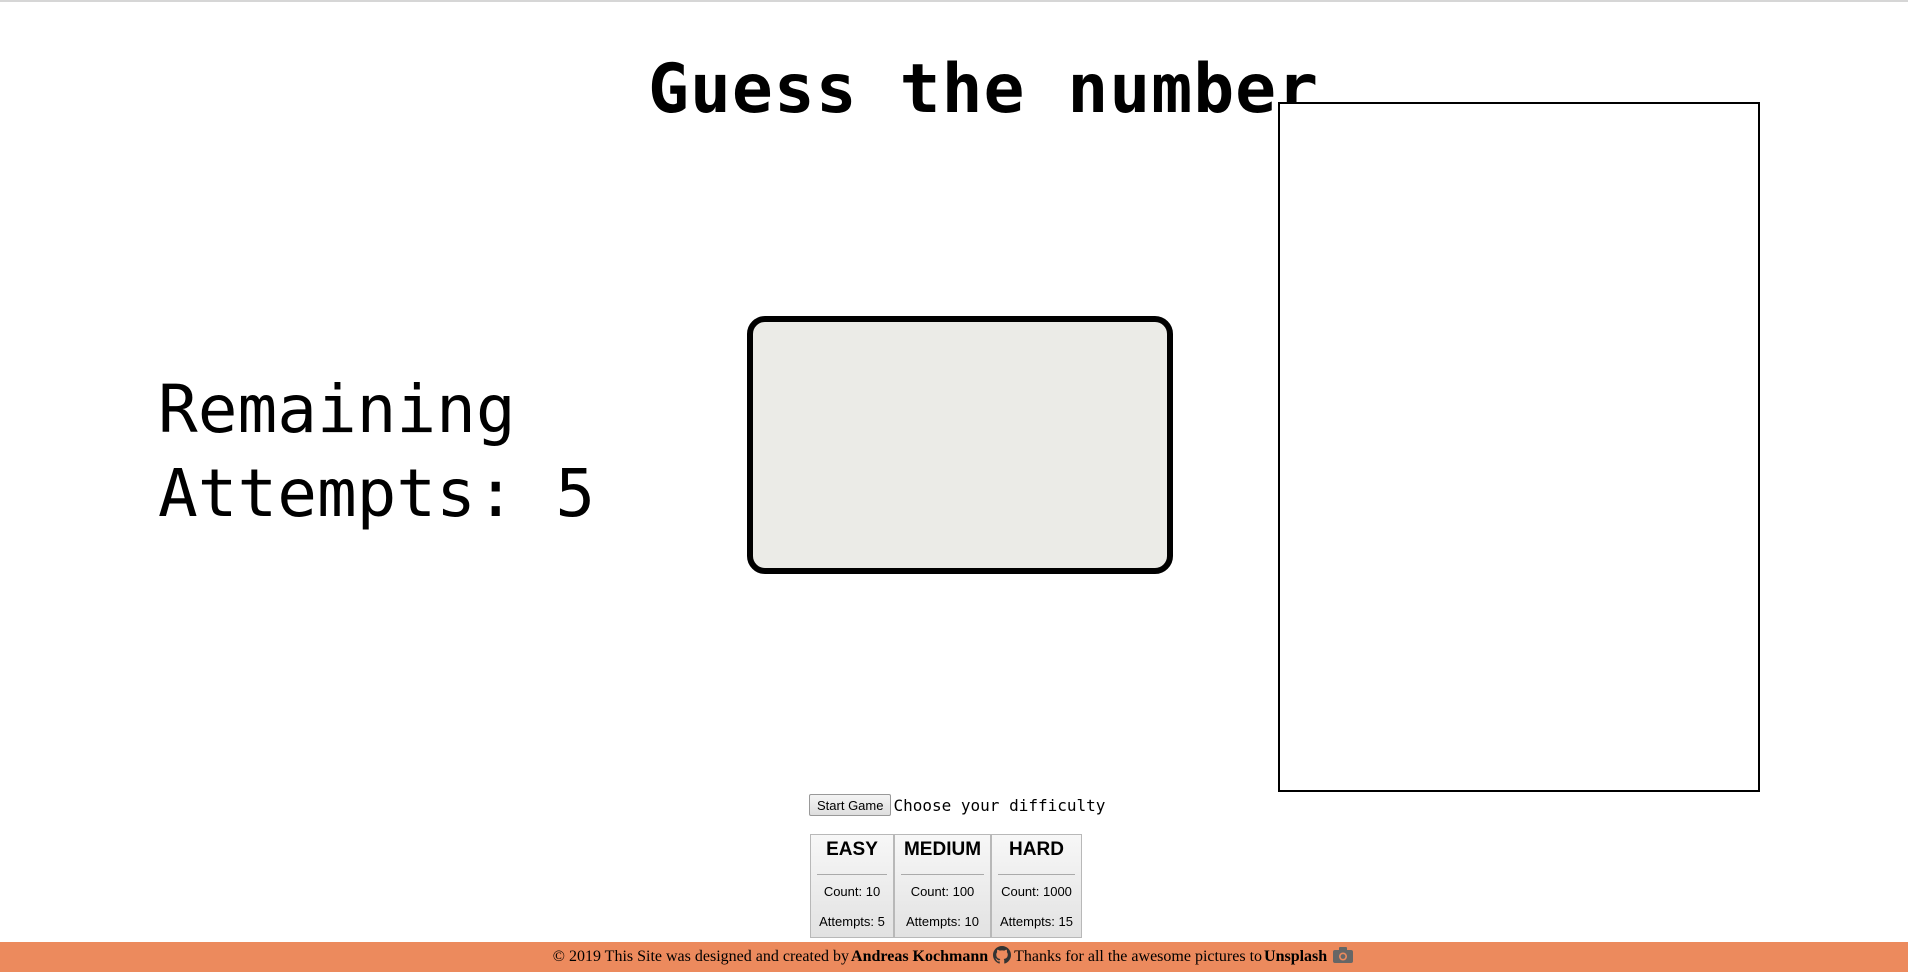 The width and height of the screenshot is (1908, 972). Describe the element at coordinates (852, 921) in the screenshot. I see `difficulty-attempts: Attempts: 5` at that location.